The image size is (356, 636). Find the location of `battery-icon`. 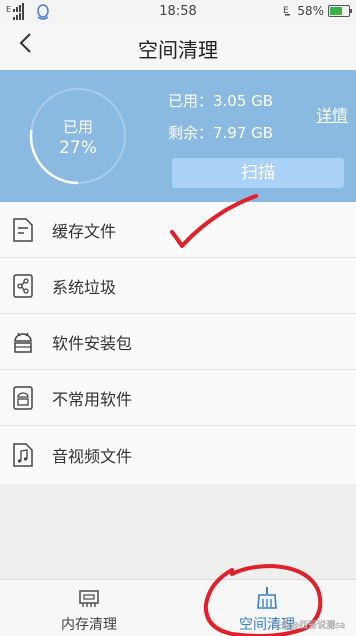

battery-icon is located at coordinates (340, 11).